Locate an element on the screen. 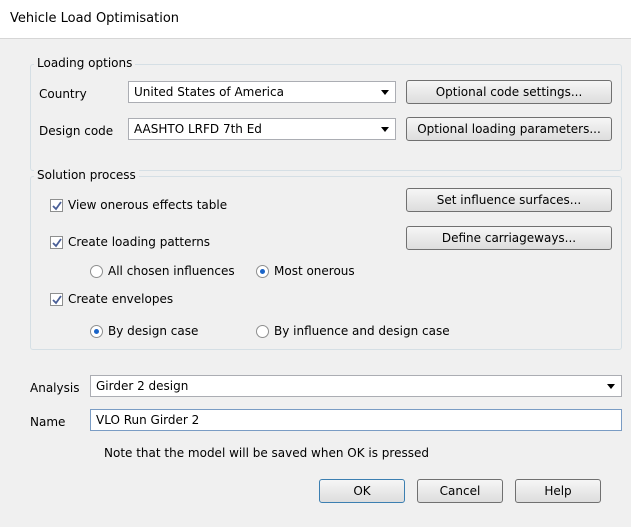 The height and width of the screenshot is (527, 631). design-code-dropdown: AASHTO LRFD 7th Ed is located at coordinates (262, 129).